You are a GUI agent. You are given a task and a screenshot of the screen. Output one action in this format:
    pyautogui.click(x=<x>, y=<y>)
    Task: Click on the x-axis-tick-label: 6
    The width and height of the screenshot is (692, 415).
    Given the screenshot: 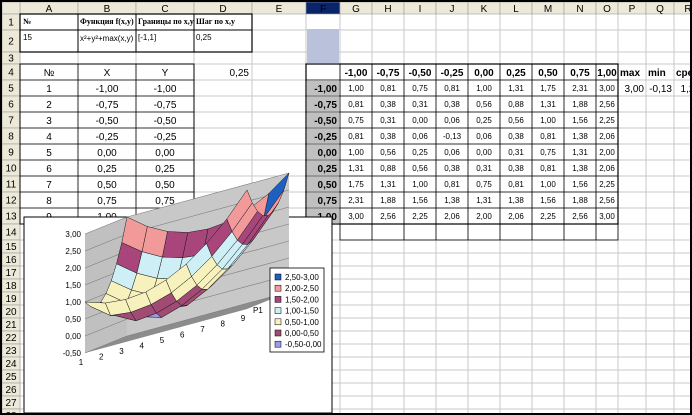 What is the action you would take?
    pyautogui.click(x=182, y=335)
    